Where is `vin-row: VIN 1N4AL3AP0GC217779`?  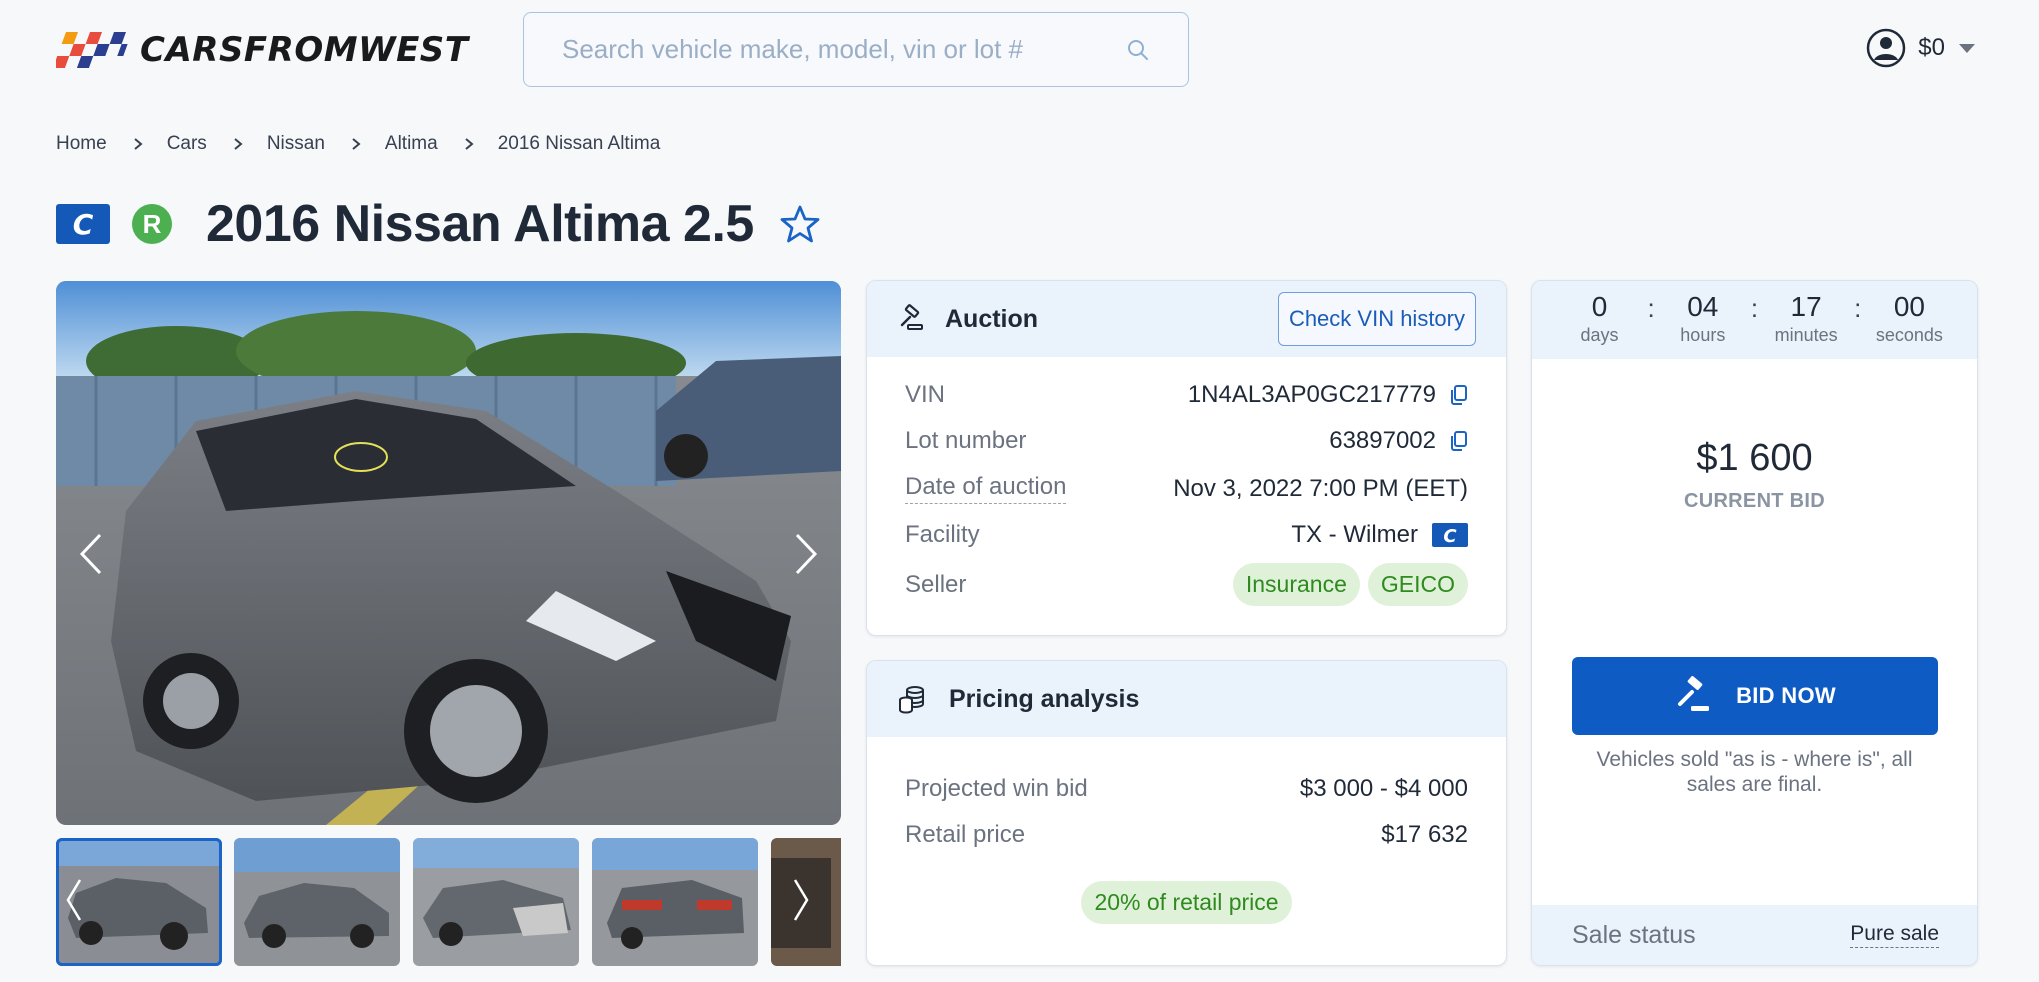
vin-row: VIN 1N4AL3AP0GC217779 is located at coordinates (1186, 395).